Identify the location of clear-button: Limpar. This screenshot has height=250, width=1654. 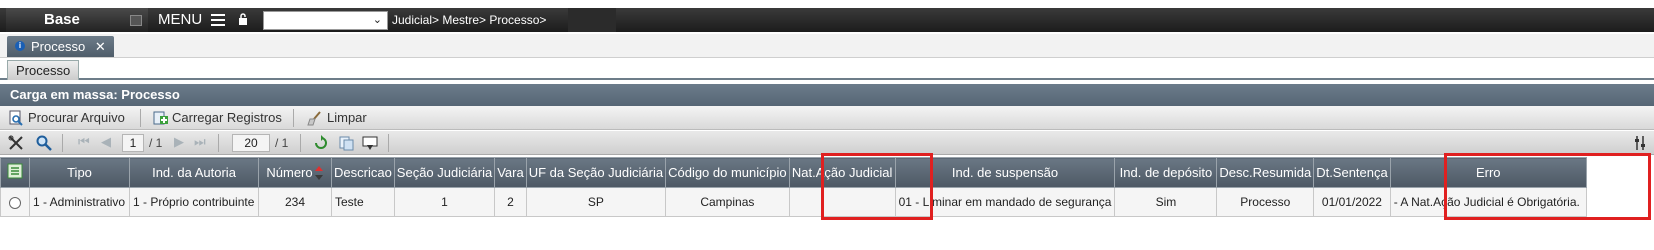
(336, 118).